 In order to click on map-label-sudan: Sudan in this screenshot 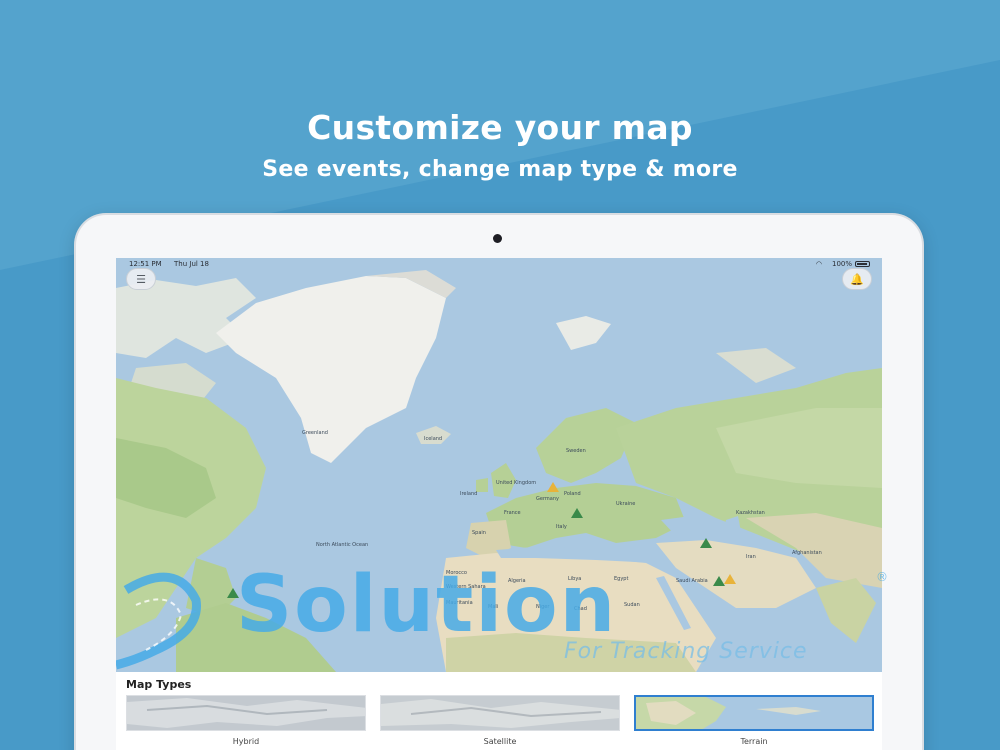, I will do `click(632, 605)`.